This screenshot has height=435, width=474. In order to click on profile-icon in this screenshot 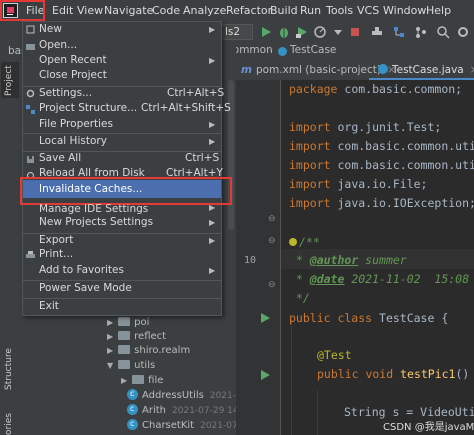, I will do `click(320, 32)`.